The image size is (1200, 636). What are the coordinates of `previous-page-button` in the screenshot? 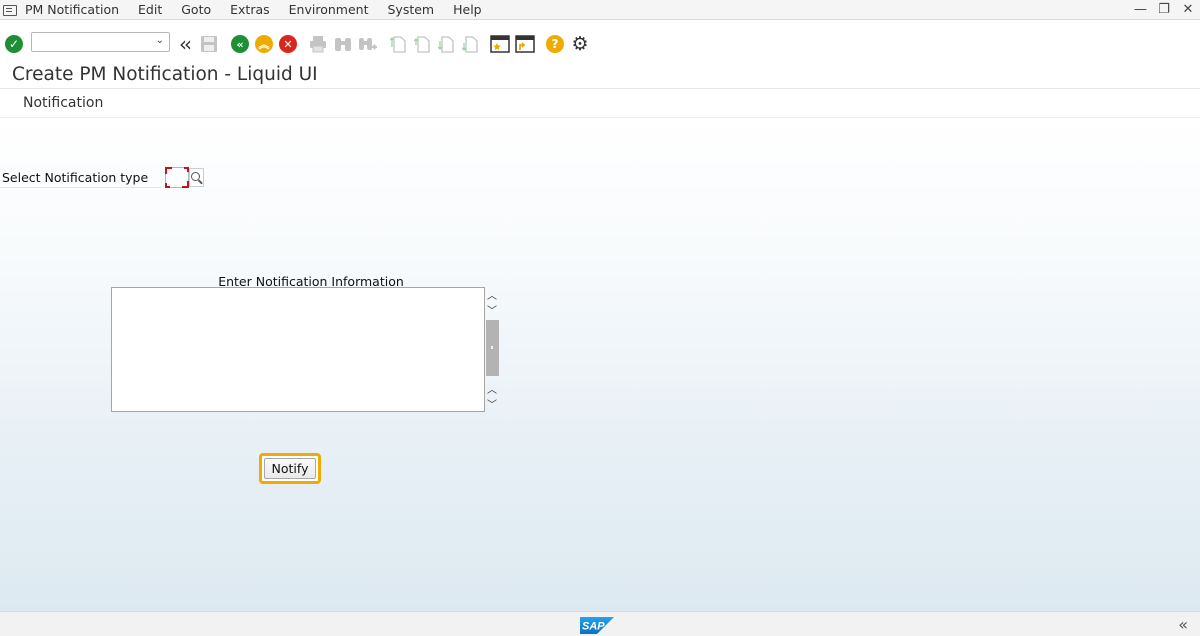 It's located at (422, 44).